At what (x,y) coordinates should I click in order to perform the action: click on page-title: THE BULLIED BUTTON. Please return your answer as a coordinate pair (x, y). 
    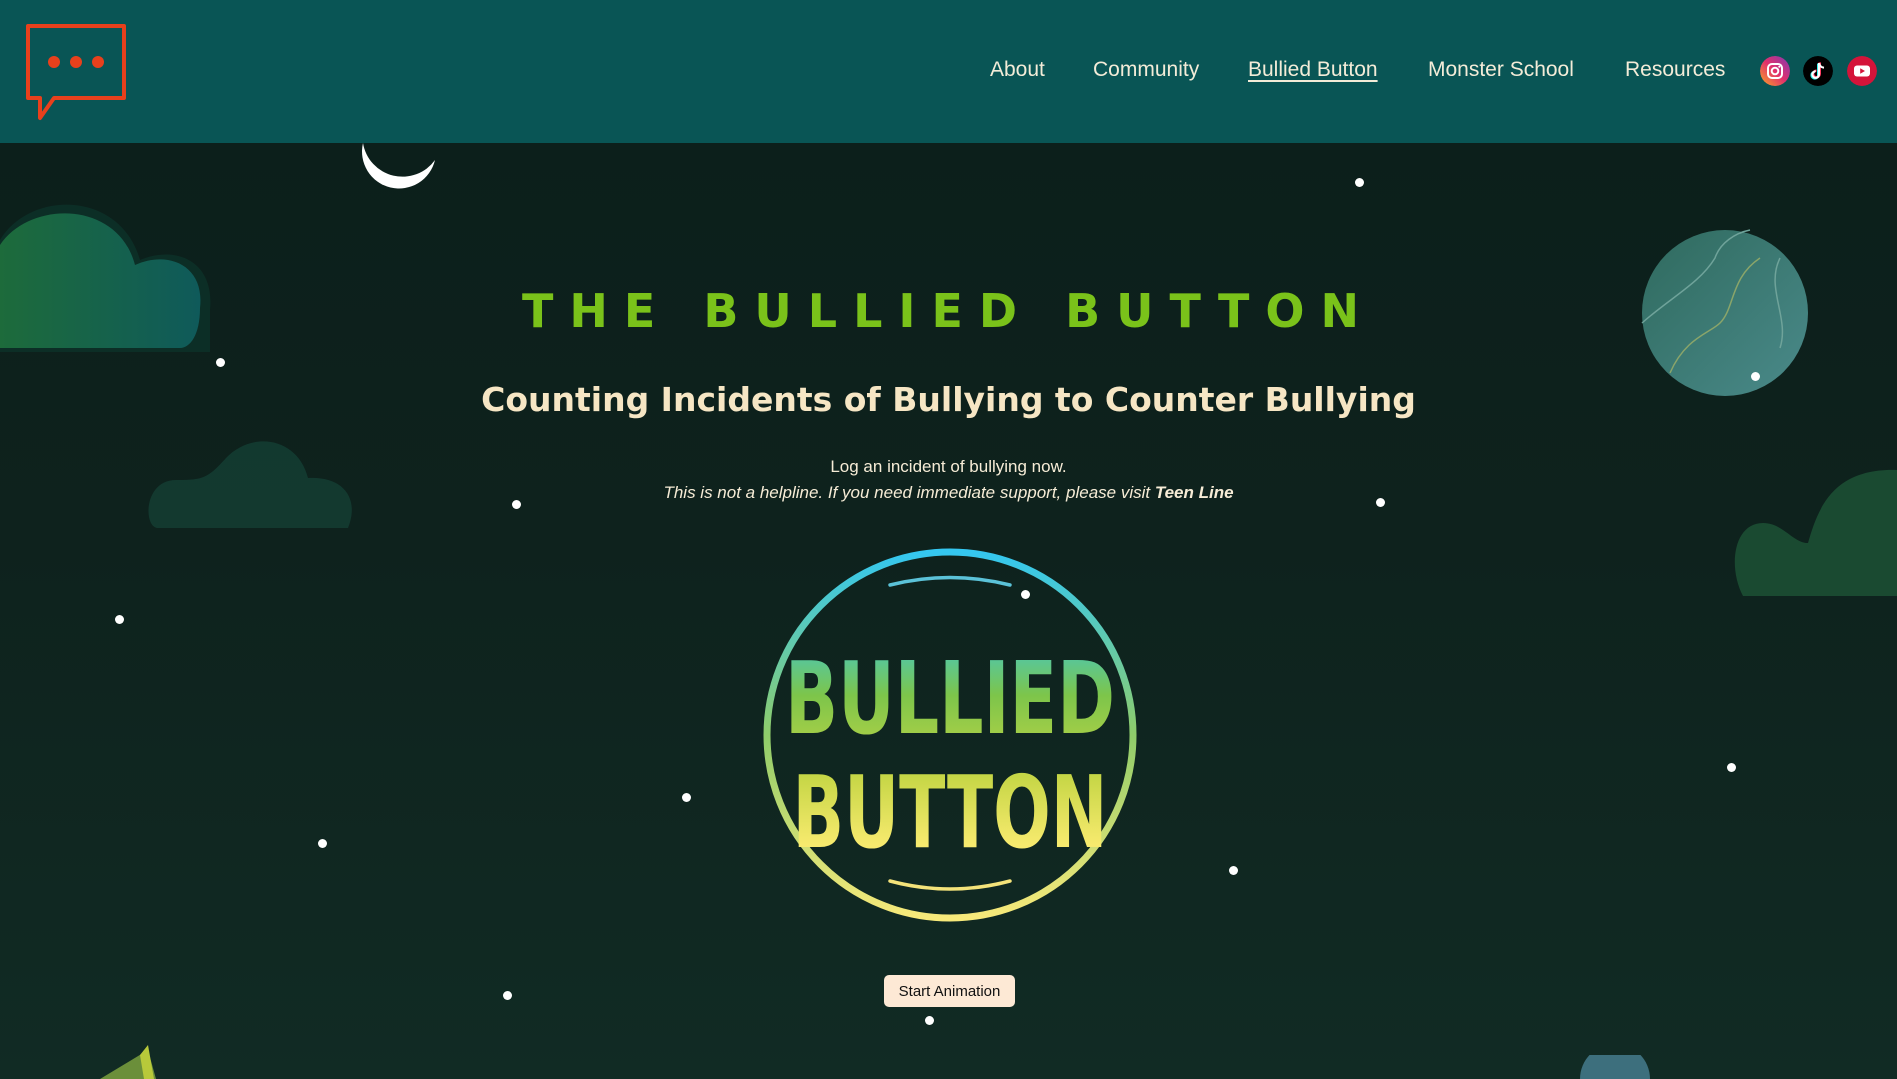
    Looking at the image, I should click on (948, 311).